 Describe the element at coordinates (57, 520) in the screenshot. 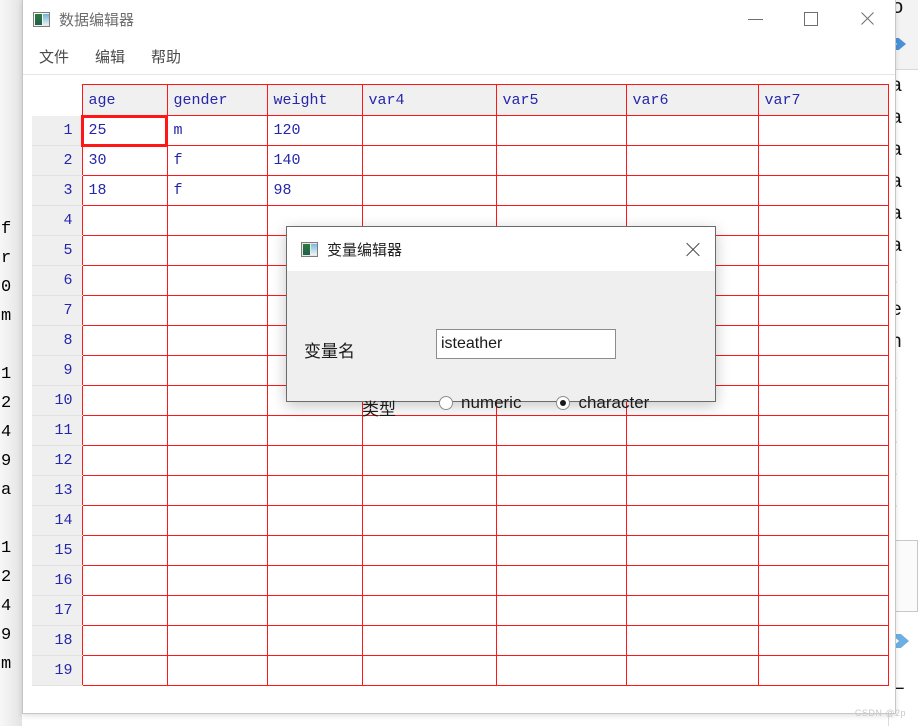

I see `grid-row-number: 14` at that location.